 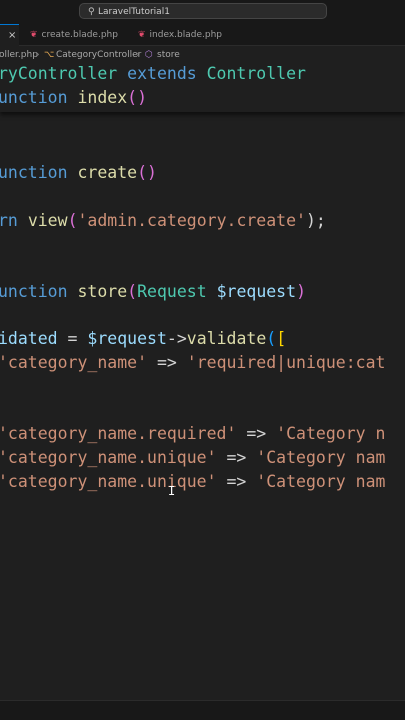 I want to click on class-symbol-icon: ⌥, so click(x=49, y=55).